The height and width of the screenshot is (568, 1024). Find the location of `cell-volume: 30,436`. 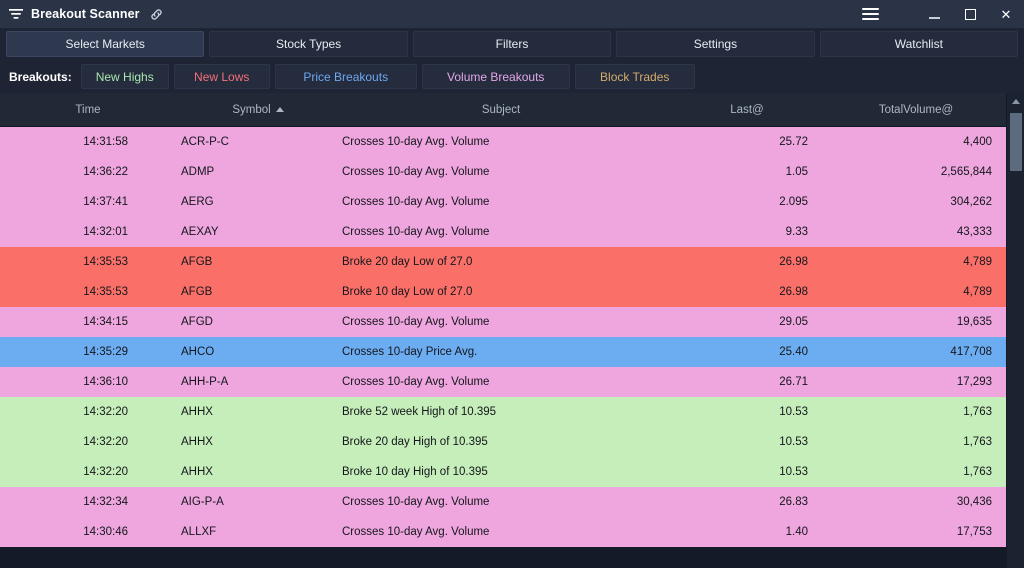

cell-volume: 30,436 is located at coordinates (974, 502).